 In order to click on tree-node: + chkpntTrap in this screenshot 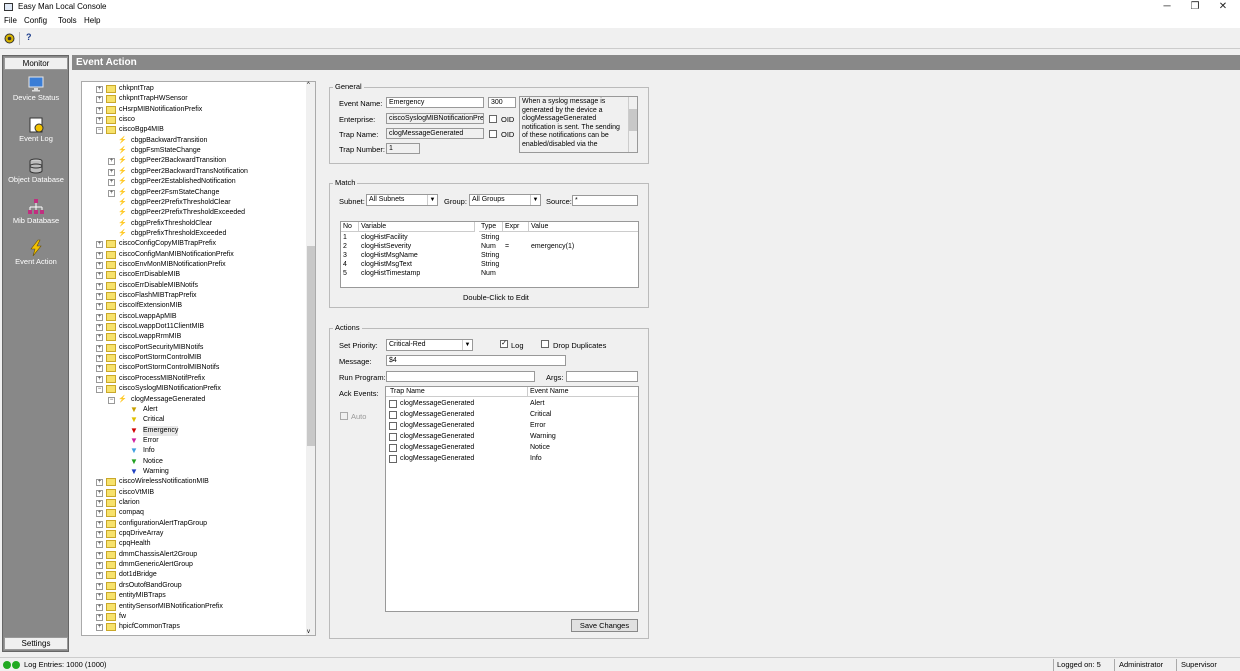, I will do `click(194, 89)`.